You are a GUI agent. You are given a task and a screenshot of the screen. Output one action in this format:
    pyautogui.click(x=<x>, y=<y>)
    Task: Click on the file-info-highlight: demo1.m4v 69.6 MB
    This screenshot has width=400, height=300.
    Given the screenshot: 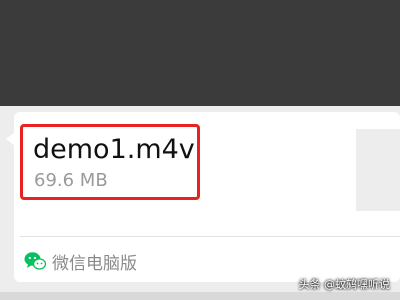 What is the action you would take?
    pyautogui.click(x=110, y=162)
    